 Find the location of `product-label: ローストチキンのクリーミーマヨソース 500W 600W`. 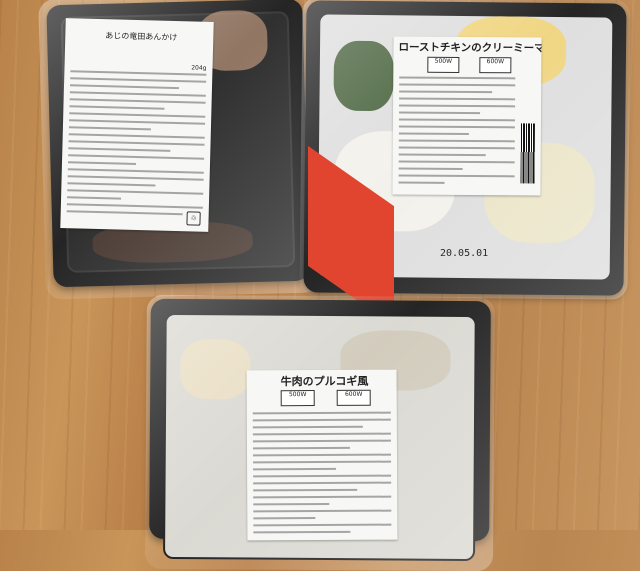

product-label: ローストチキンのクリーミーマヨソース 500W 600W is located at coordinates (467, 116).